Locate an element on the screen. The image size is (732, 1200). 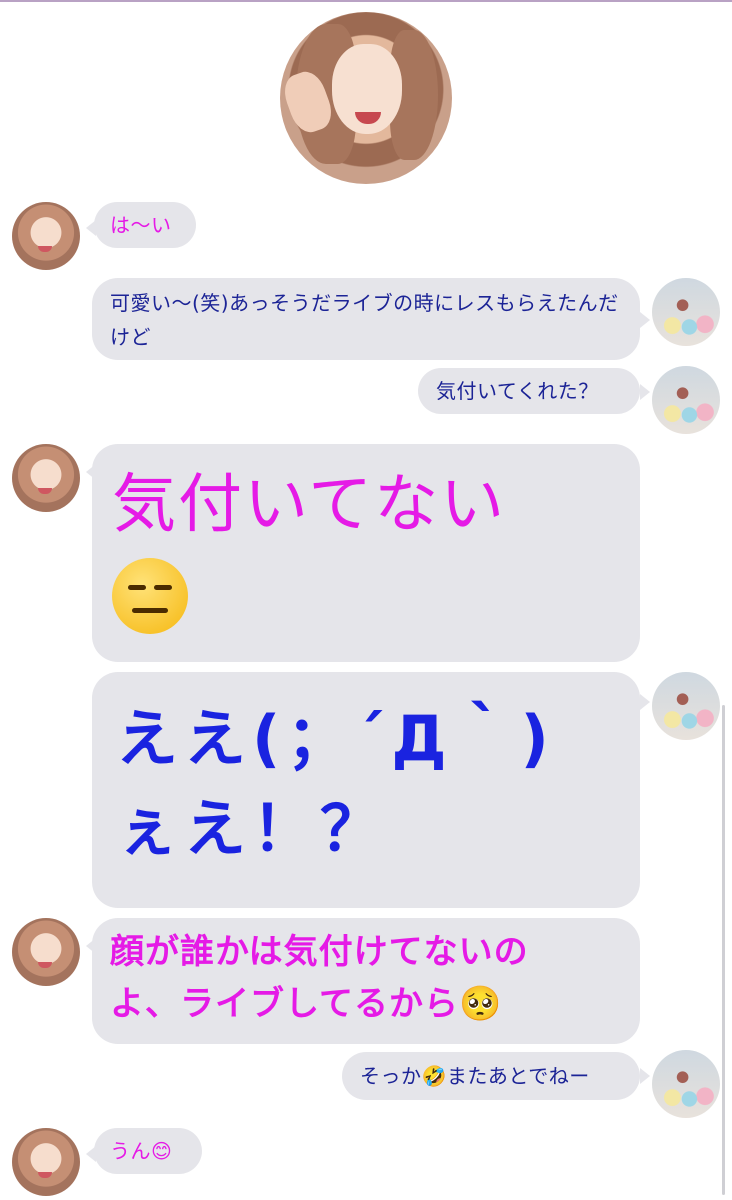
message-bubble: 気付いてくれた？ is located at coordinates (529, 391).